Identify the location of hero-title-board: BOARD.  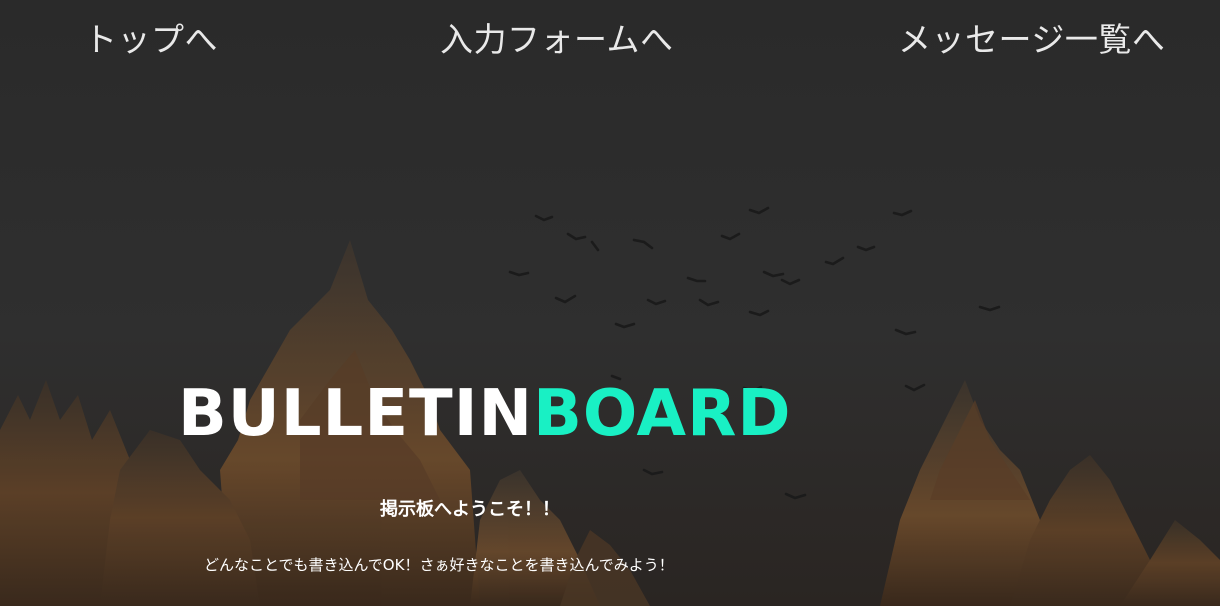
(662, 414).